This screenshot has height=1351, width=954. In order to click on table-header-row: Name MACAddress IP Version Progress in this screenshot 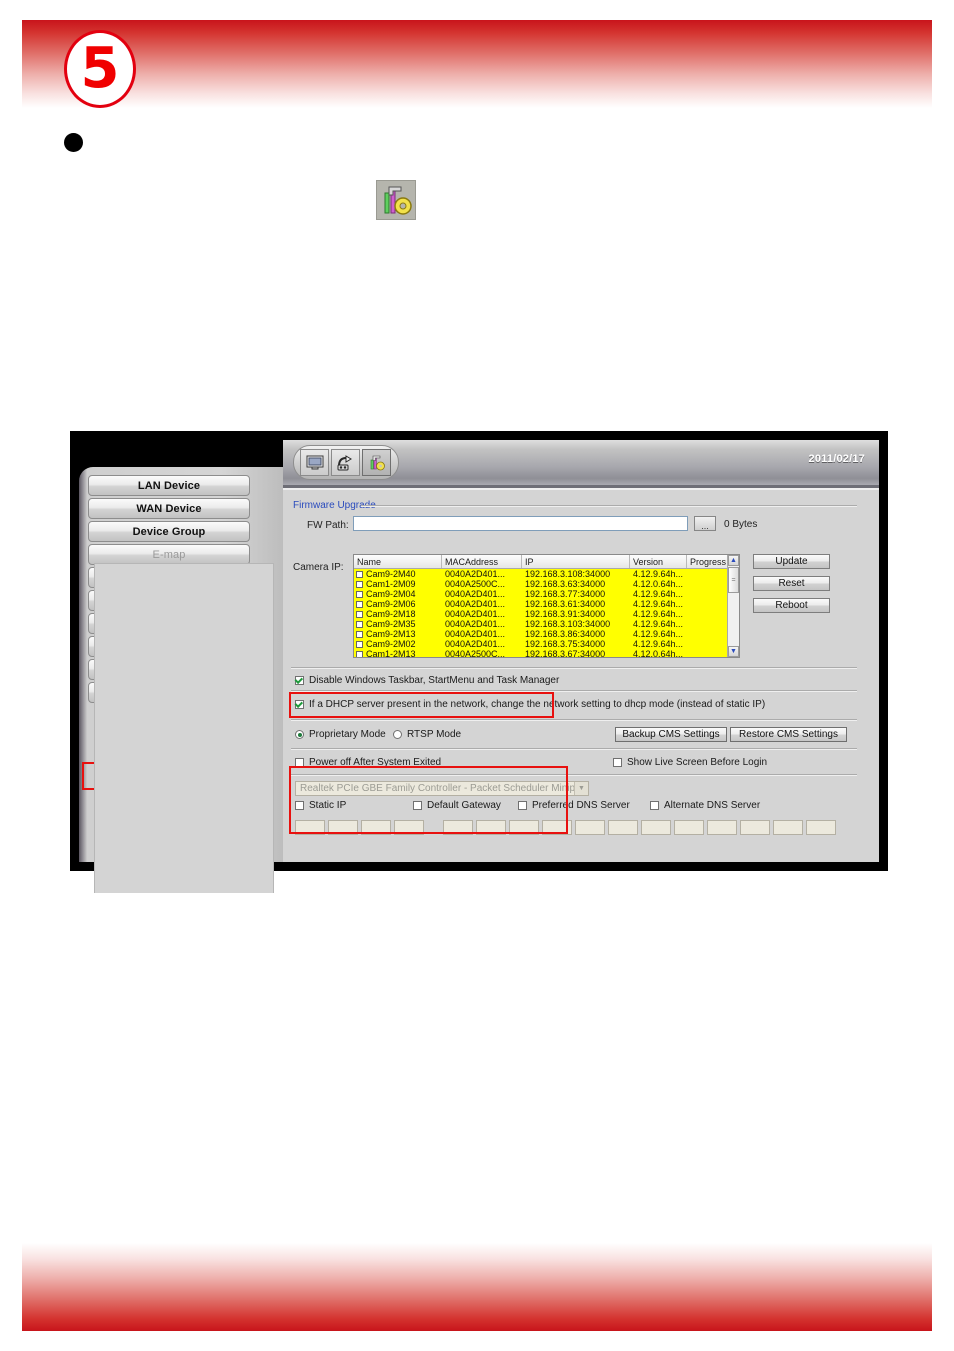, I will do `click(546, 562)`.